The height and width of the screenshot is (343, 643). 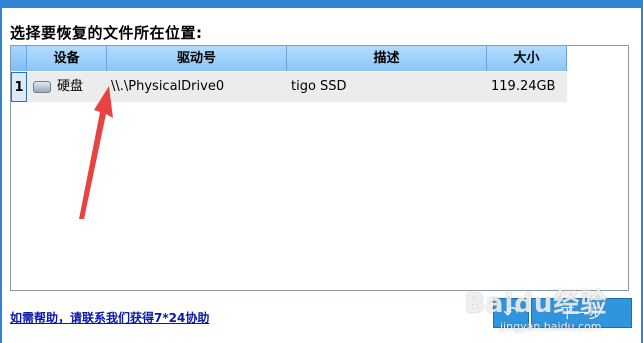 What do you see at coordinates (527, 58) in the screenshot?
I see `column-header-size: 大小` at bounding box center [527, 58].